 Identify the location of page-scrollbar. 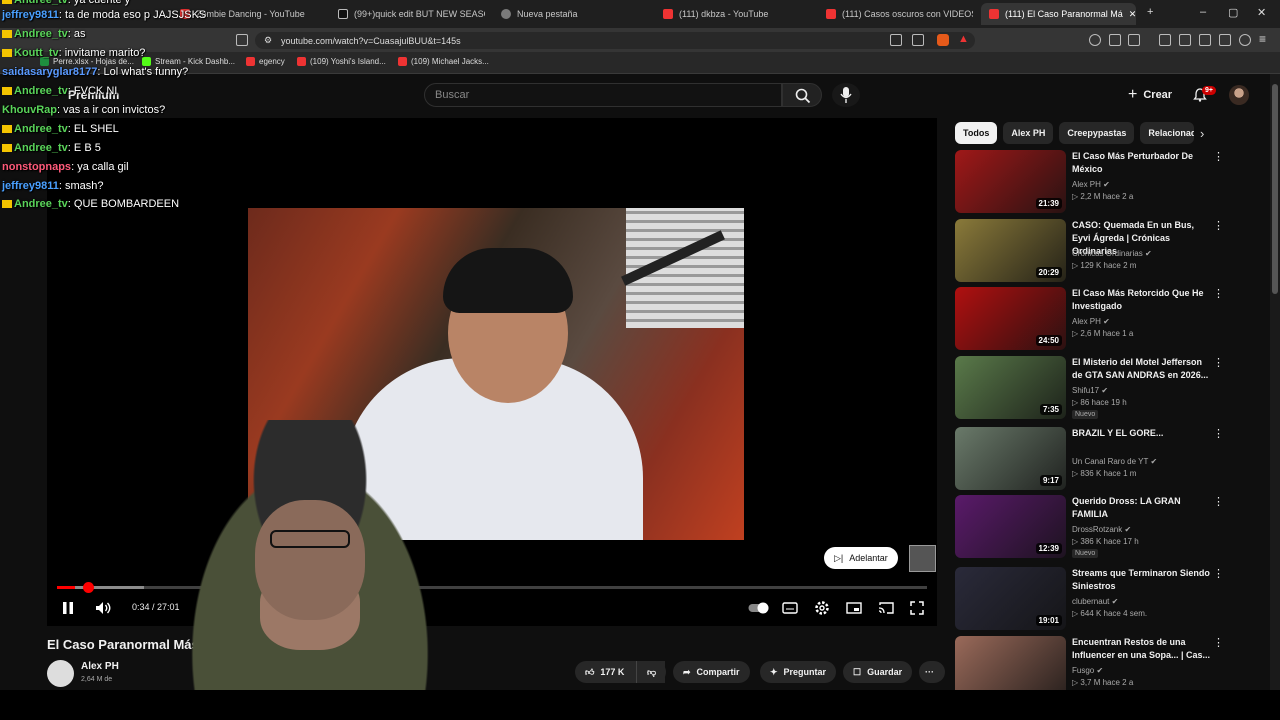
(1275, 382).